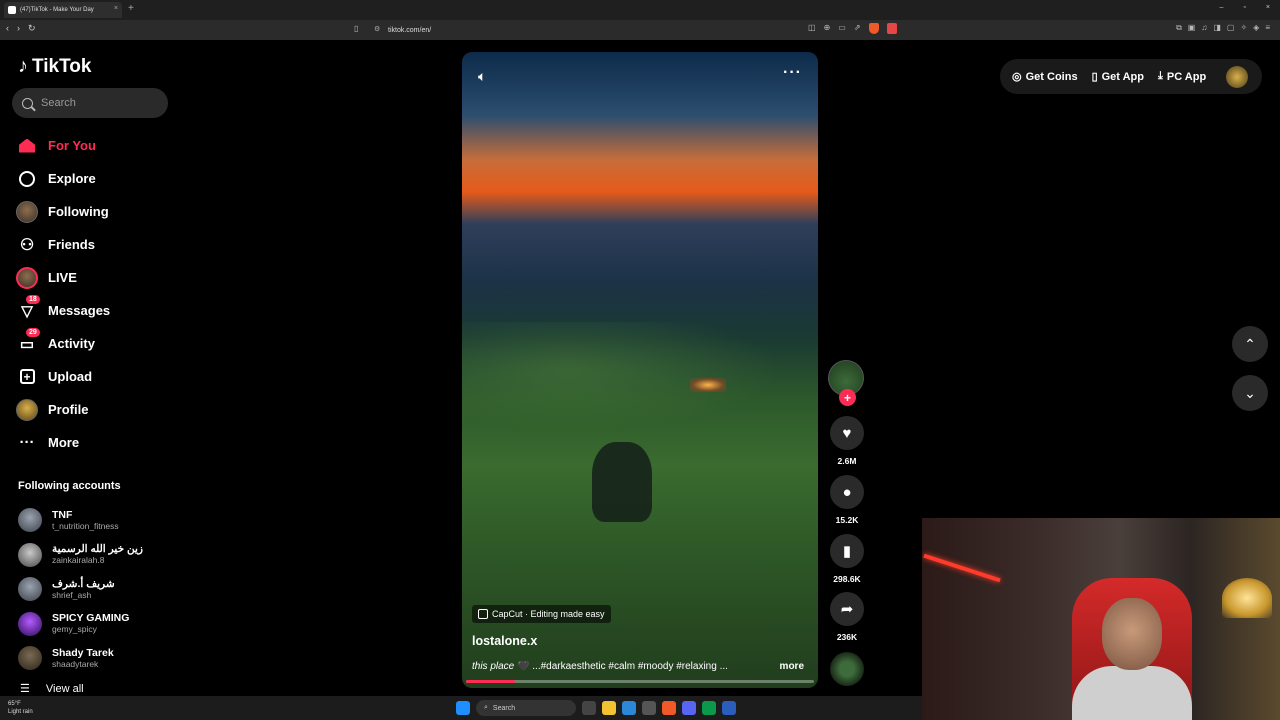  What do you see at coordinates (90, 103) in the screenshot?
I see `search-input: Search` at bounding box center [90, 103].